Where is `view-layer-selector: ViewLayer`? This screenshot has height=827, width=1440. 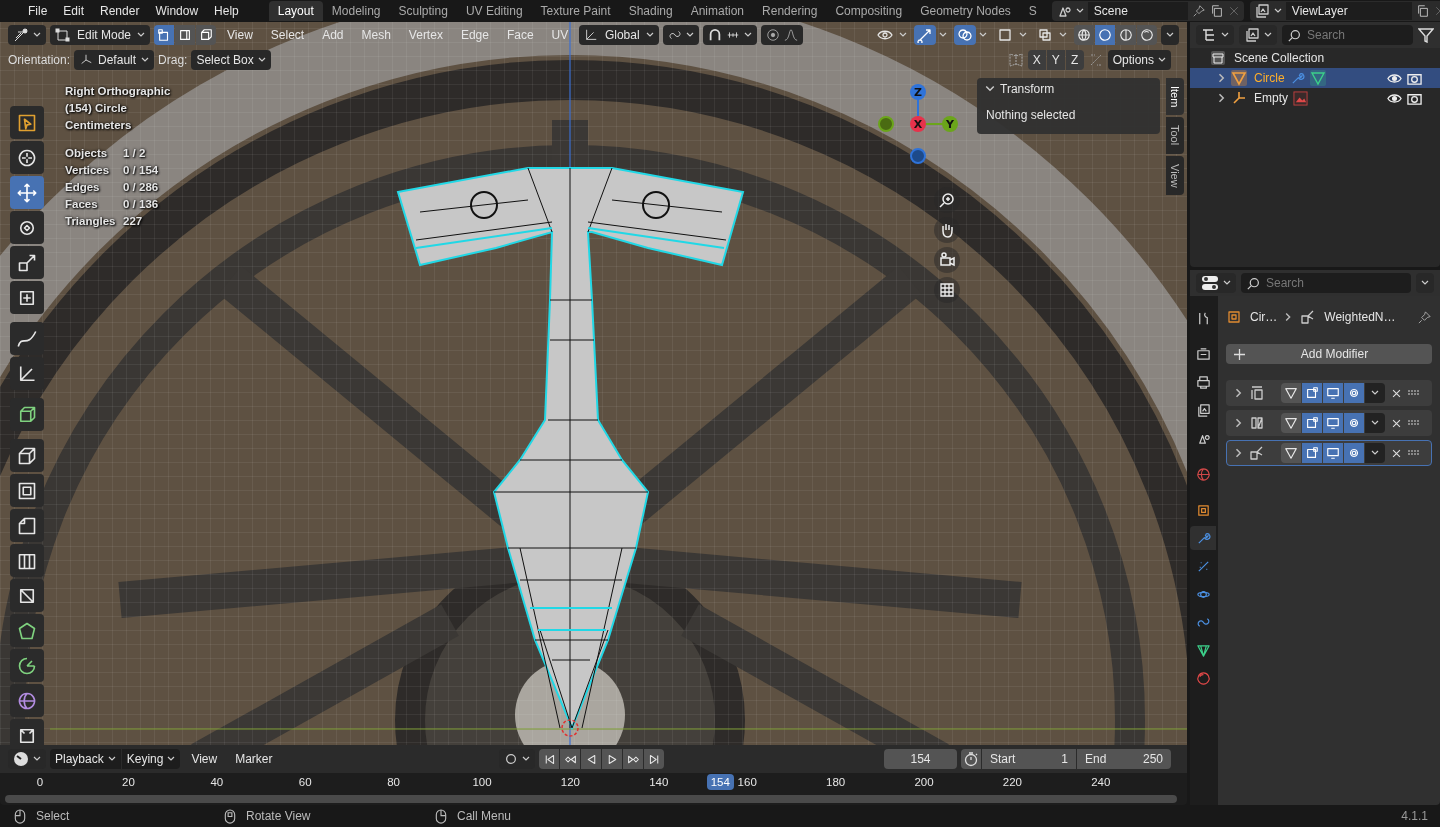 view-layer-selector: ViewLayer is located at coordinates (1344, 11).